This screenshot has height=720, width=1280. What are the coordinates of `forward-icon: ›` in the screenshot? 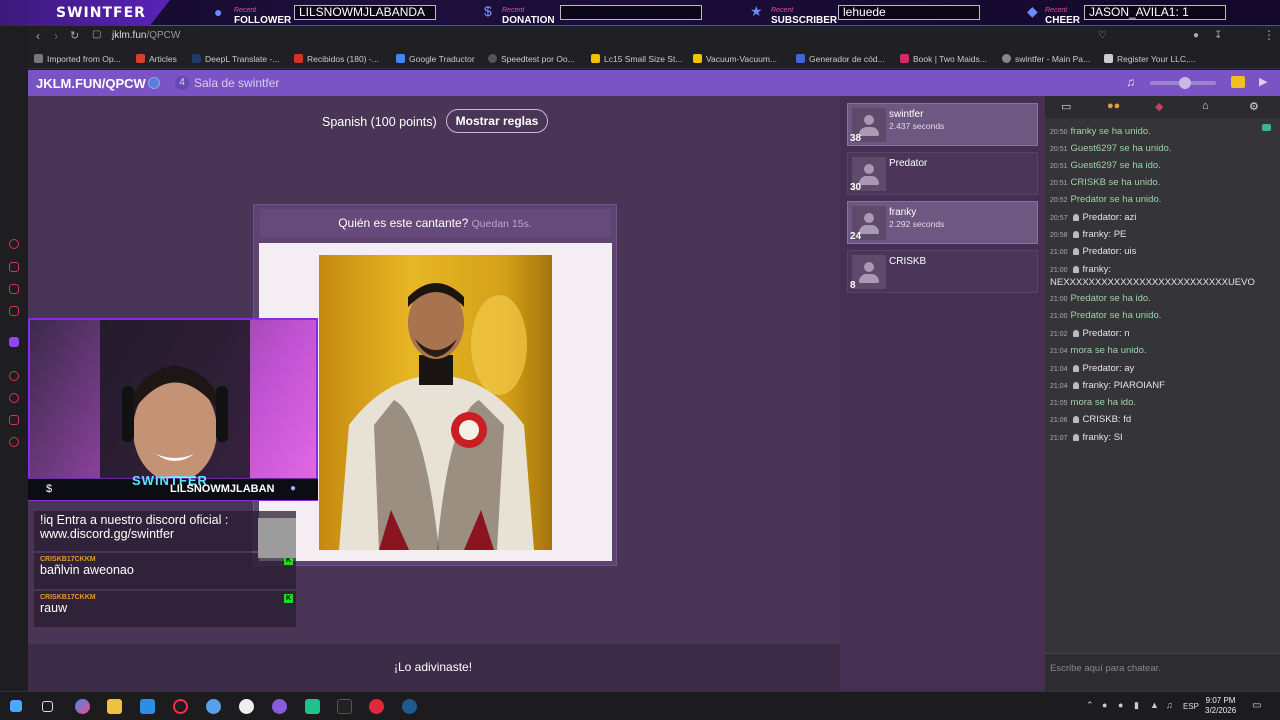 It's located at (56, 36).